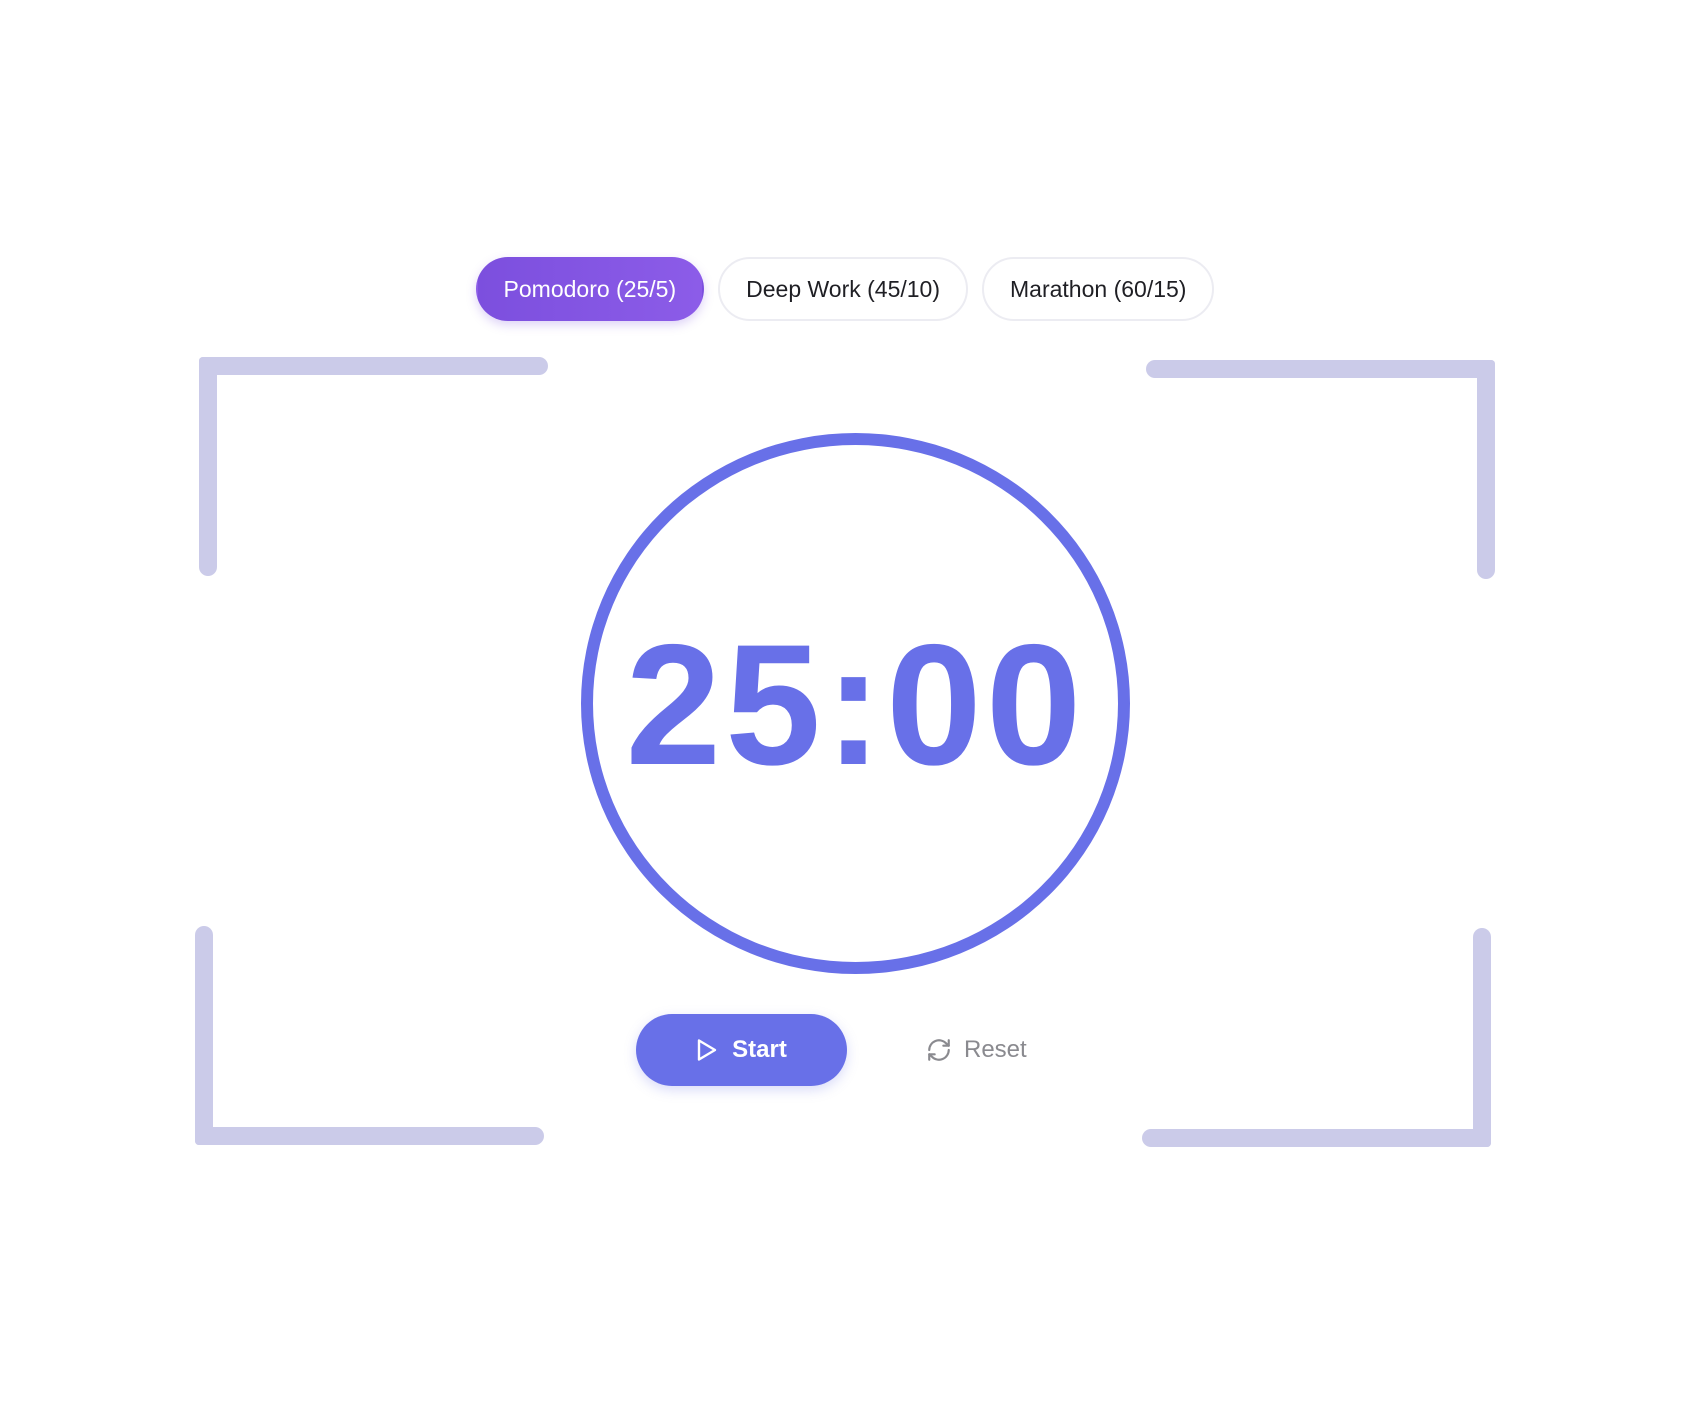 This screenshot has height=1428, width=1698. Describe the element at coordinates (855, 705) in the screenshot. I see `timer-display: 25:00` at that location.